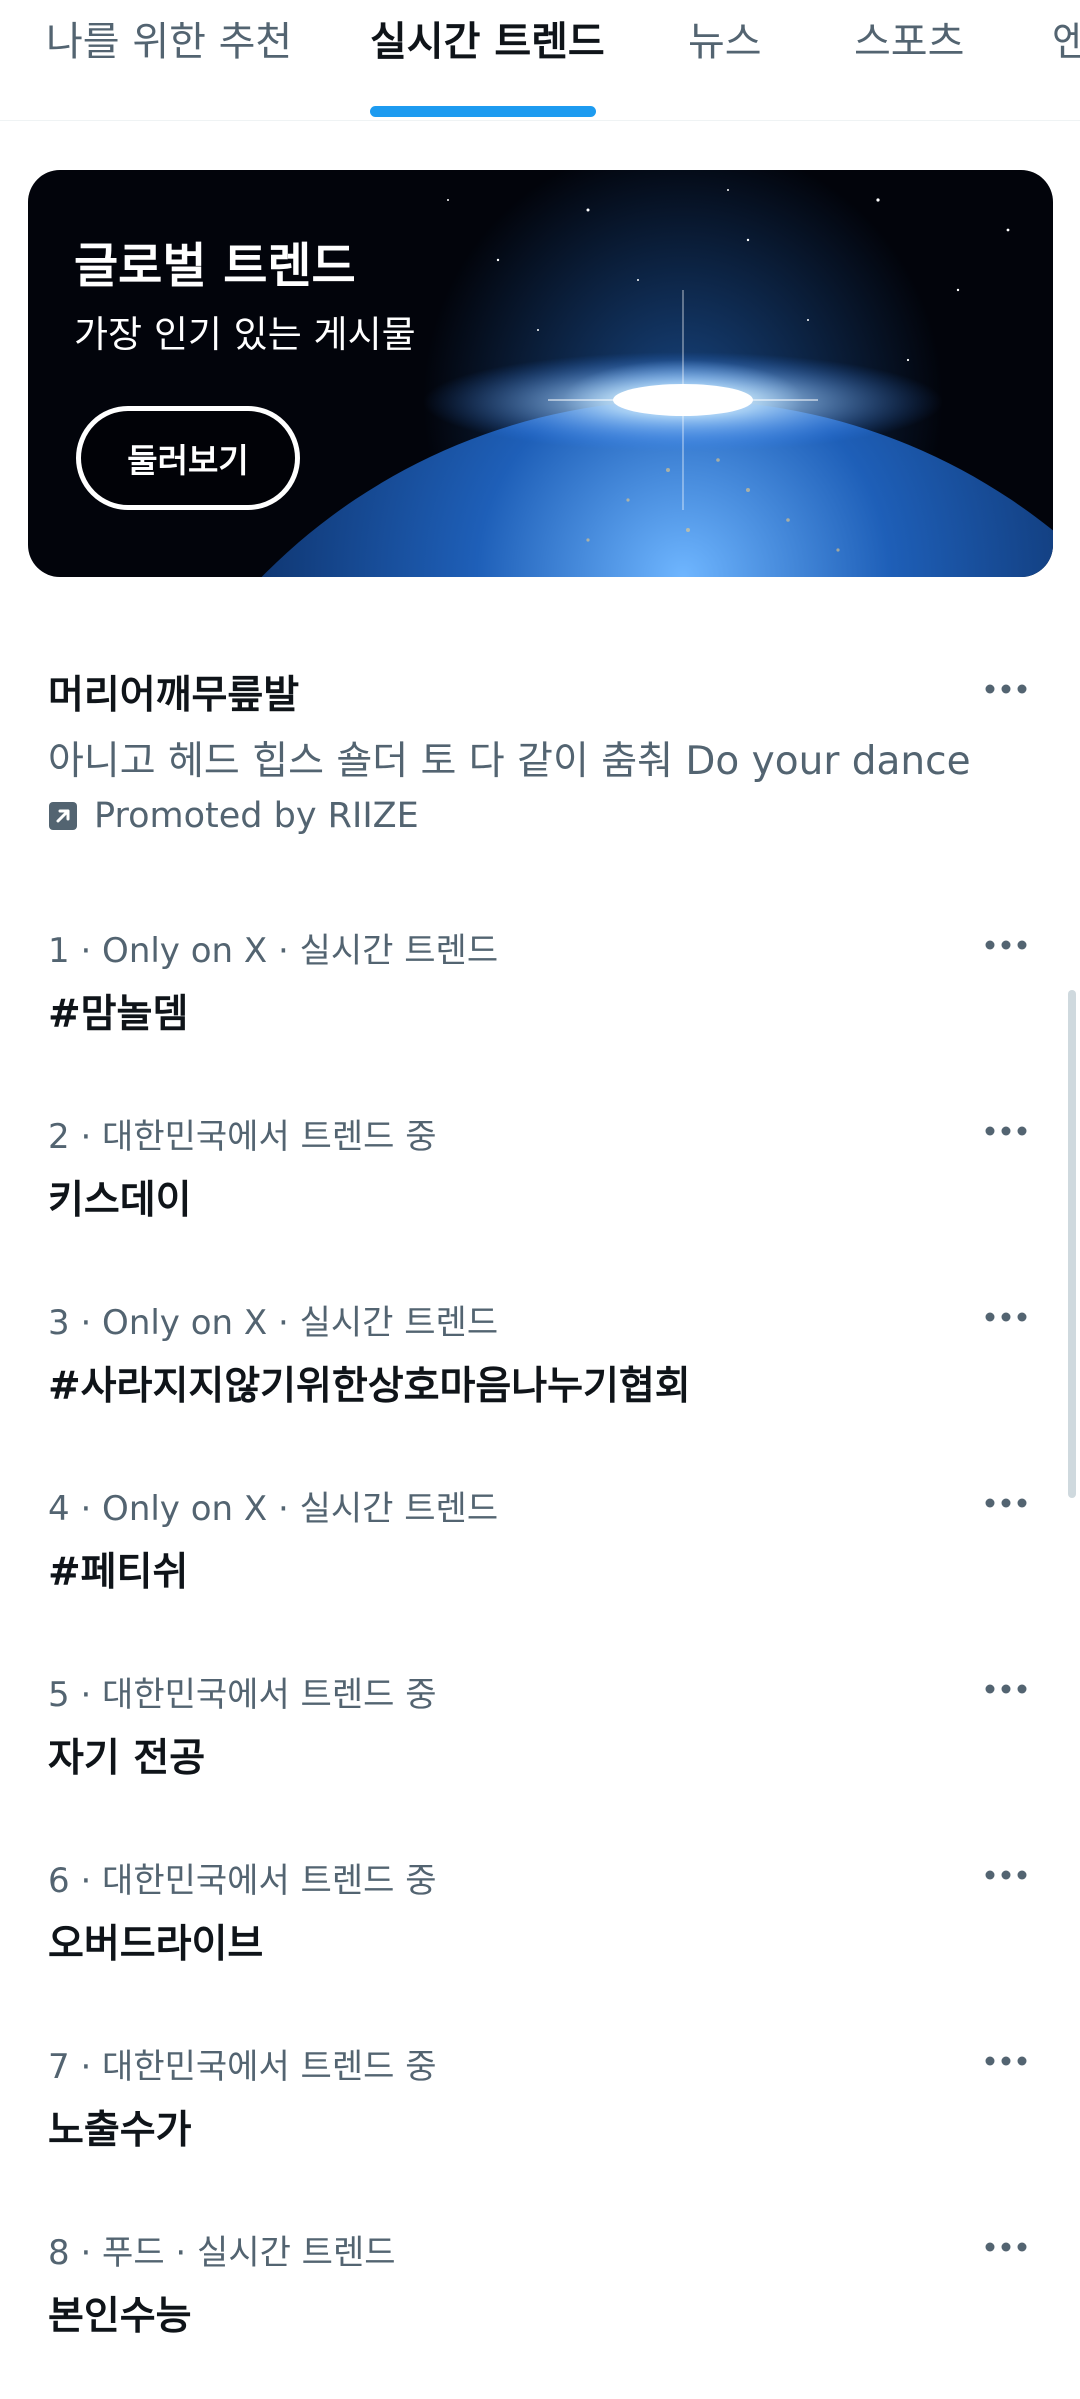 The height and width of the screenshot is (2399, 1080). I want to click on promoted-by-label: Promoted by RIIZE, so click(256, 816).